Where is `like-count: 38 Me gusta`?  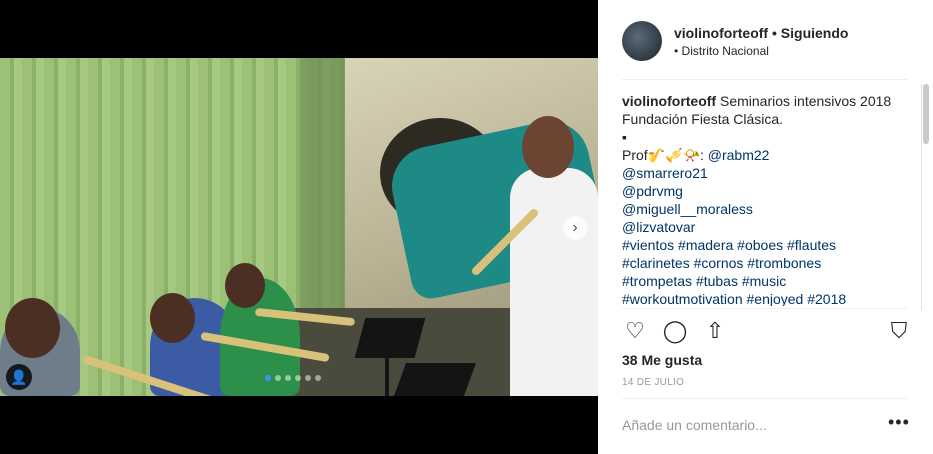 like-count: 38 Me gusta is located at coordinates (662, 360).